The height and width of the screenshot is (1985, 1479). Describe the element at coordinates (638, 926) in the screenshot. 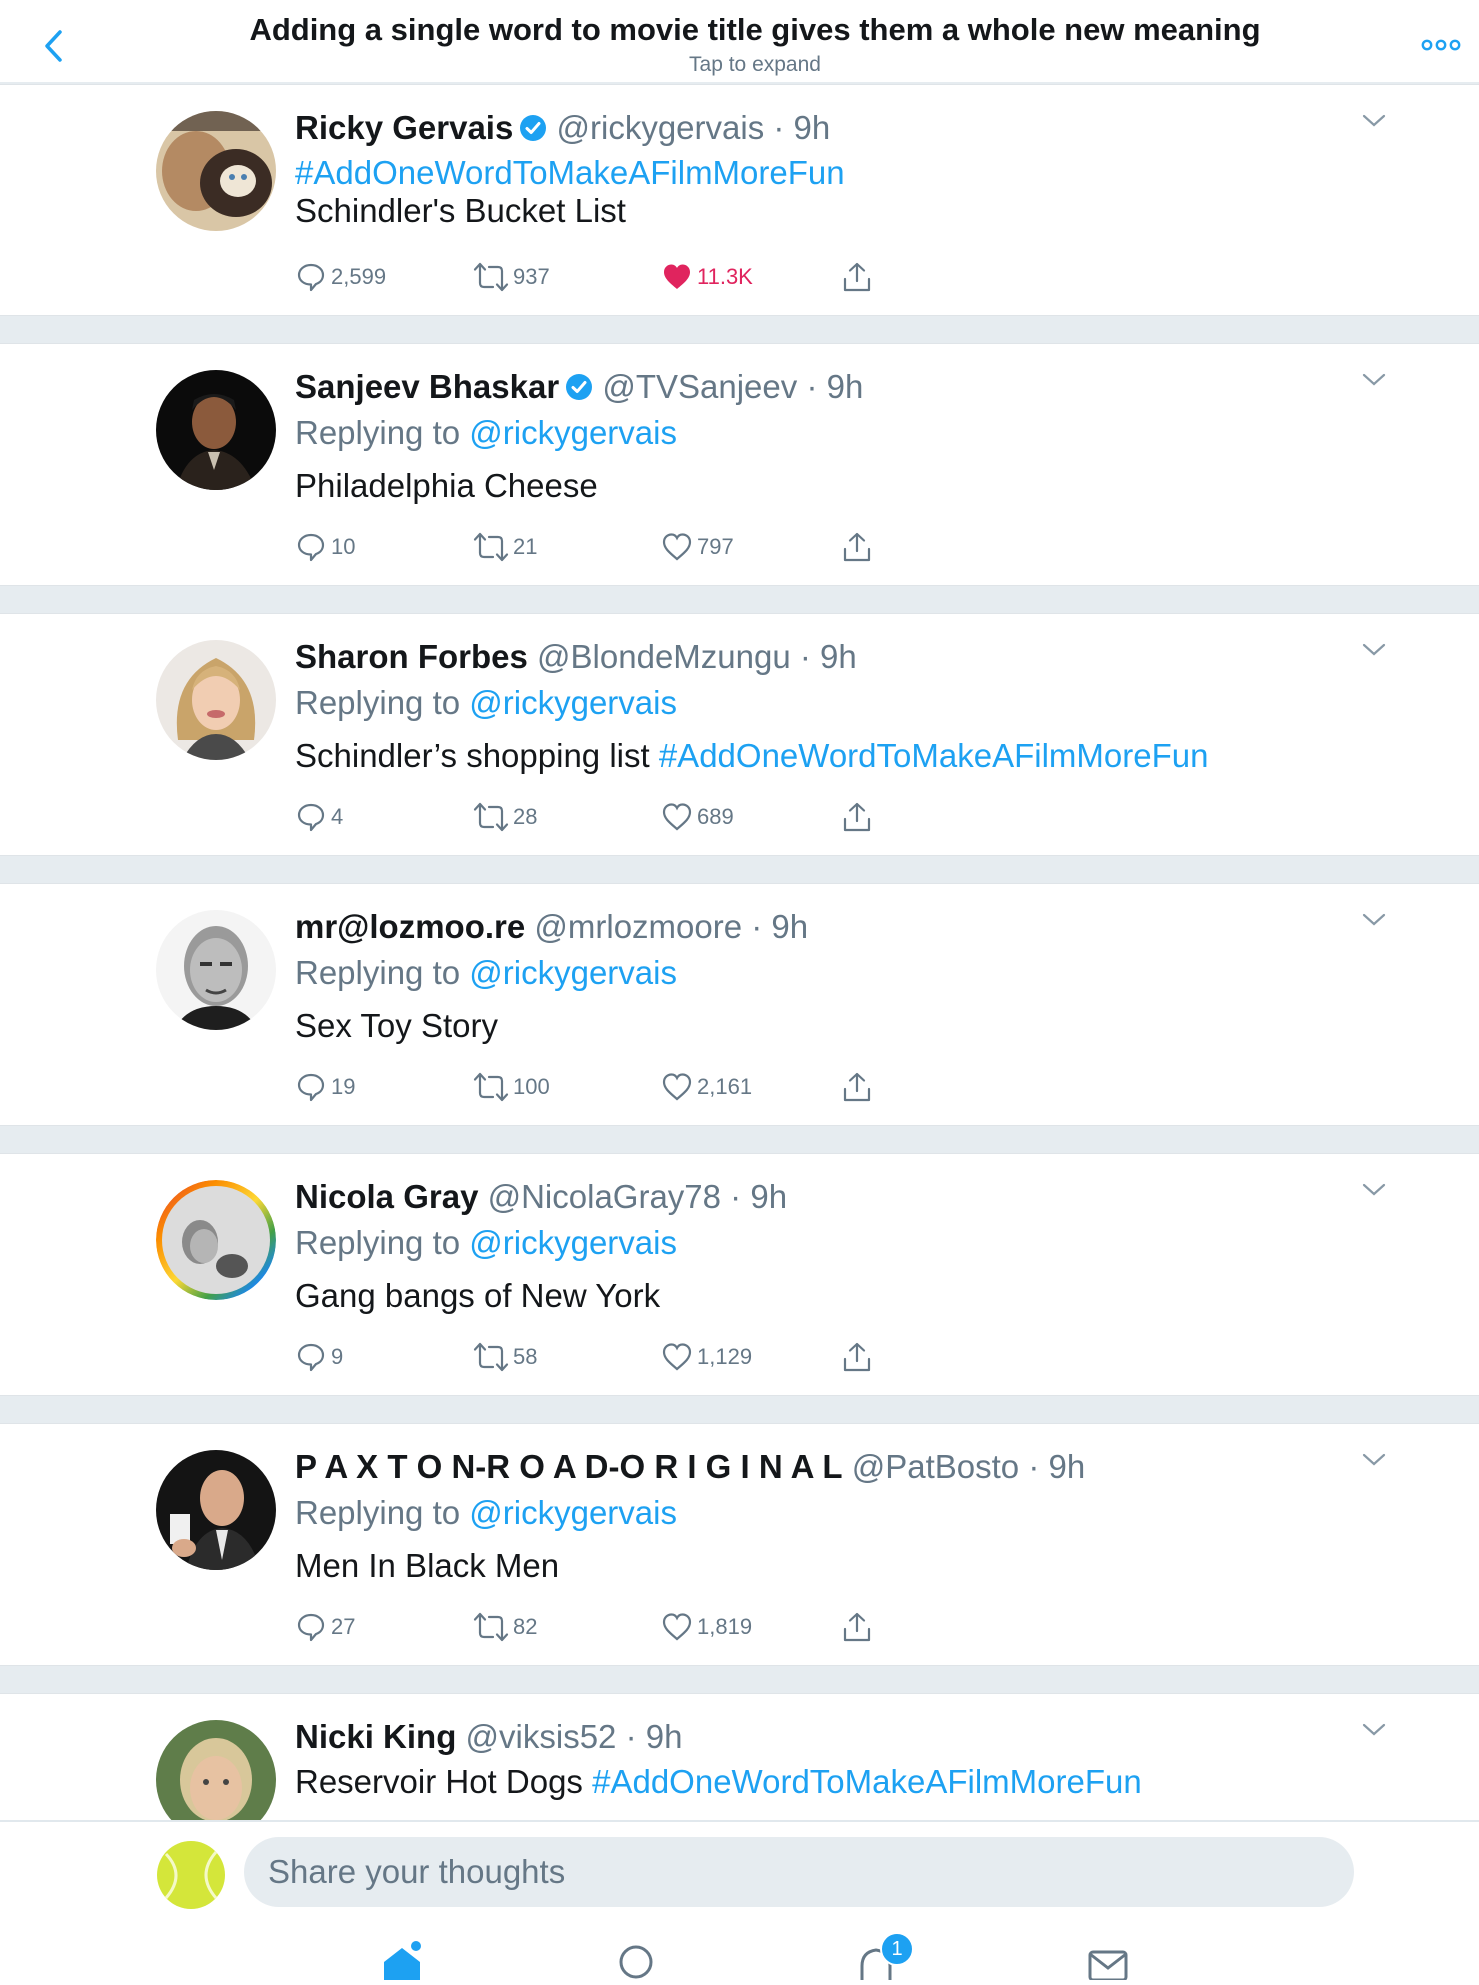

I see `user-handle: @mrlozmoore` at that location.